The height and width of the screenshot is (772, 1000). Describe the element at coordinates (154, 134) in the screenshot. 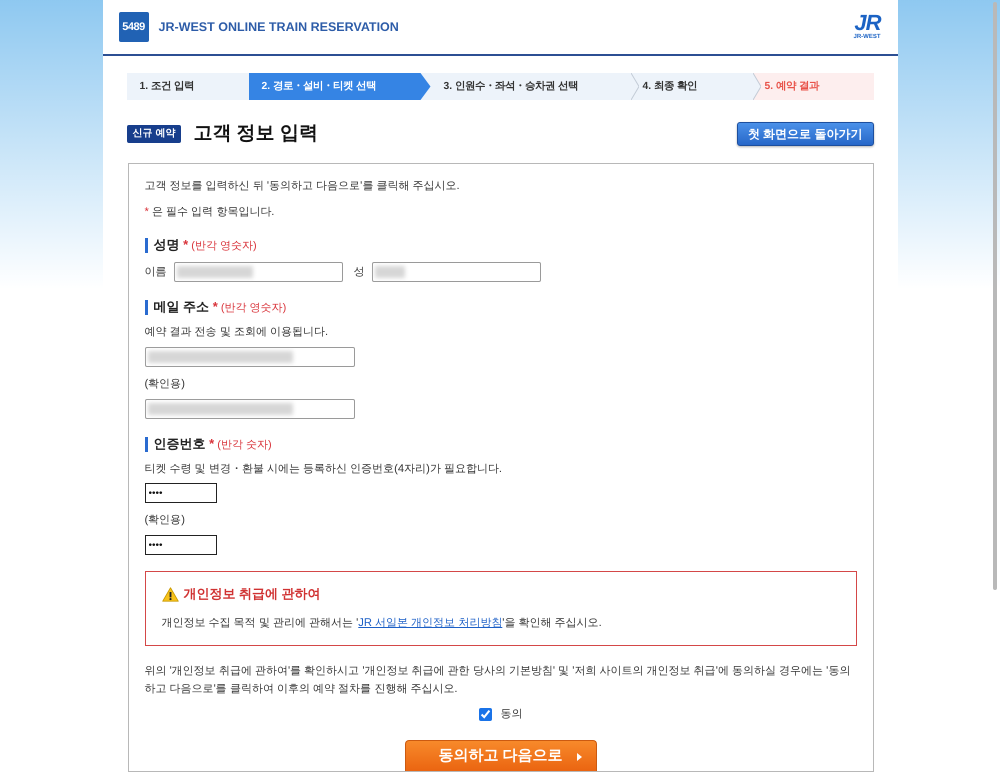

I see `new-reservation-badge: 신규 예약` at that location.